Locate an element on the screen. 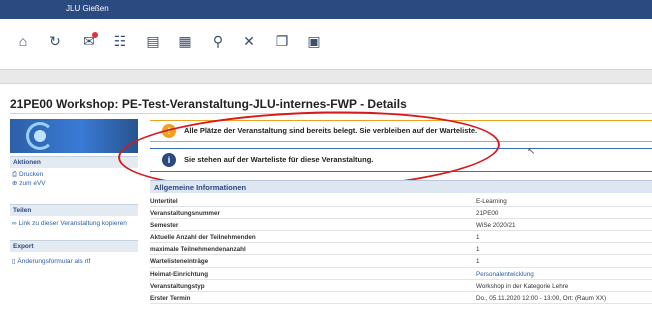 The height and width of the screenshot is (331, 652). logo-core-icon is located at coordinates (40, 136).